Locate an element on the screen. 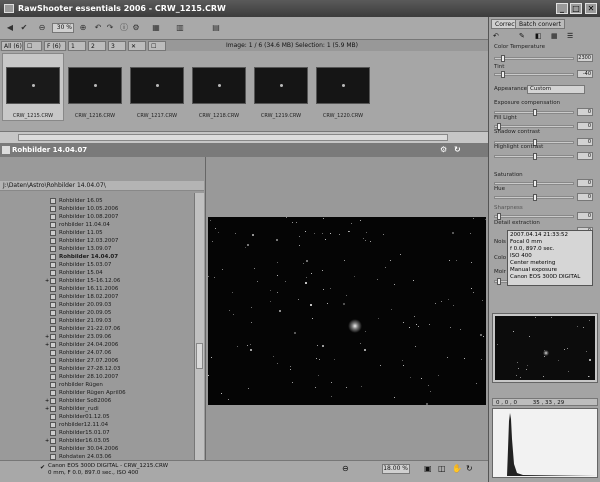 The image size is (600, 482). tree-item: Rohbilder16.03.05 is located at coordinates (80, 441).